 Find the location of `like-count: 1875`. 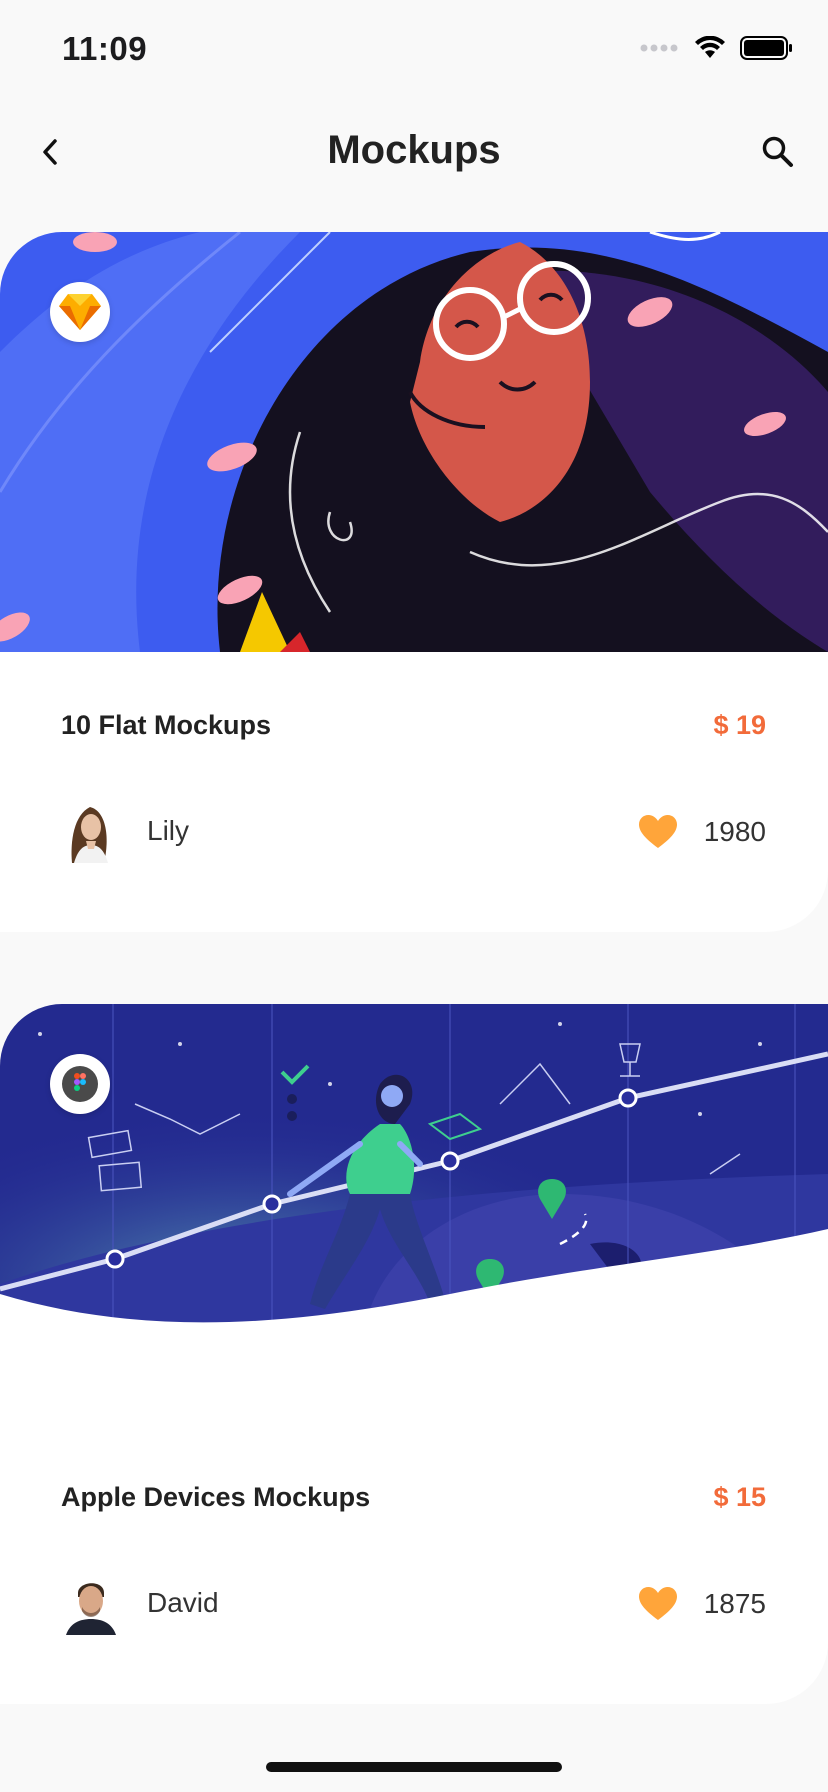

like-count: 1875 is located at coordinates (734, 1603).